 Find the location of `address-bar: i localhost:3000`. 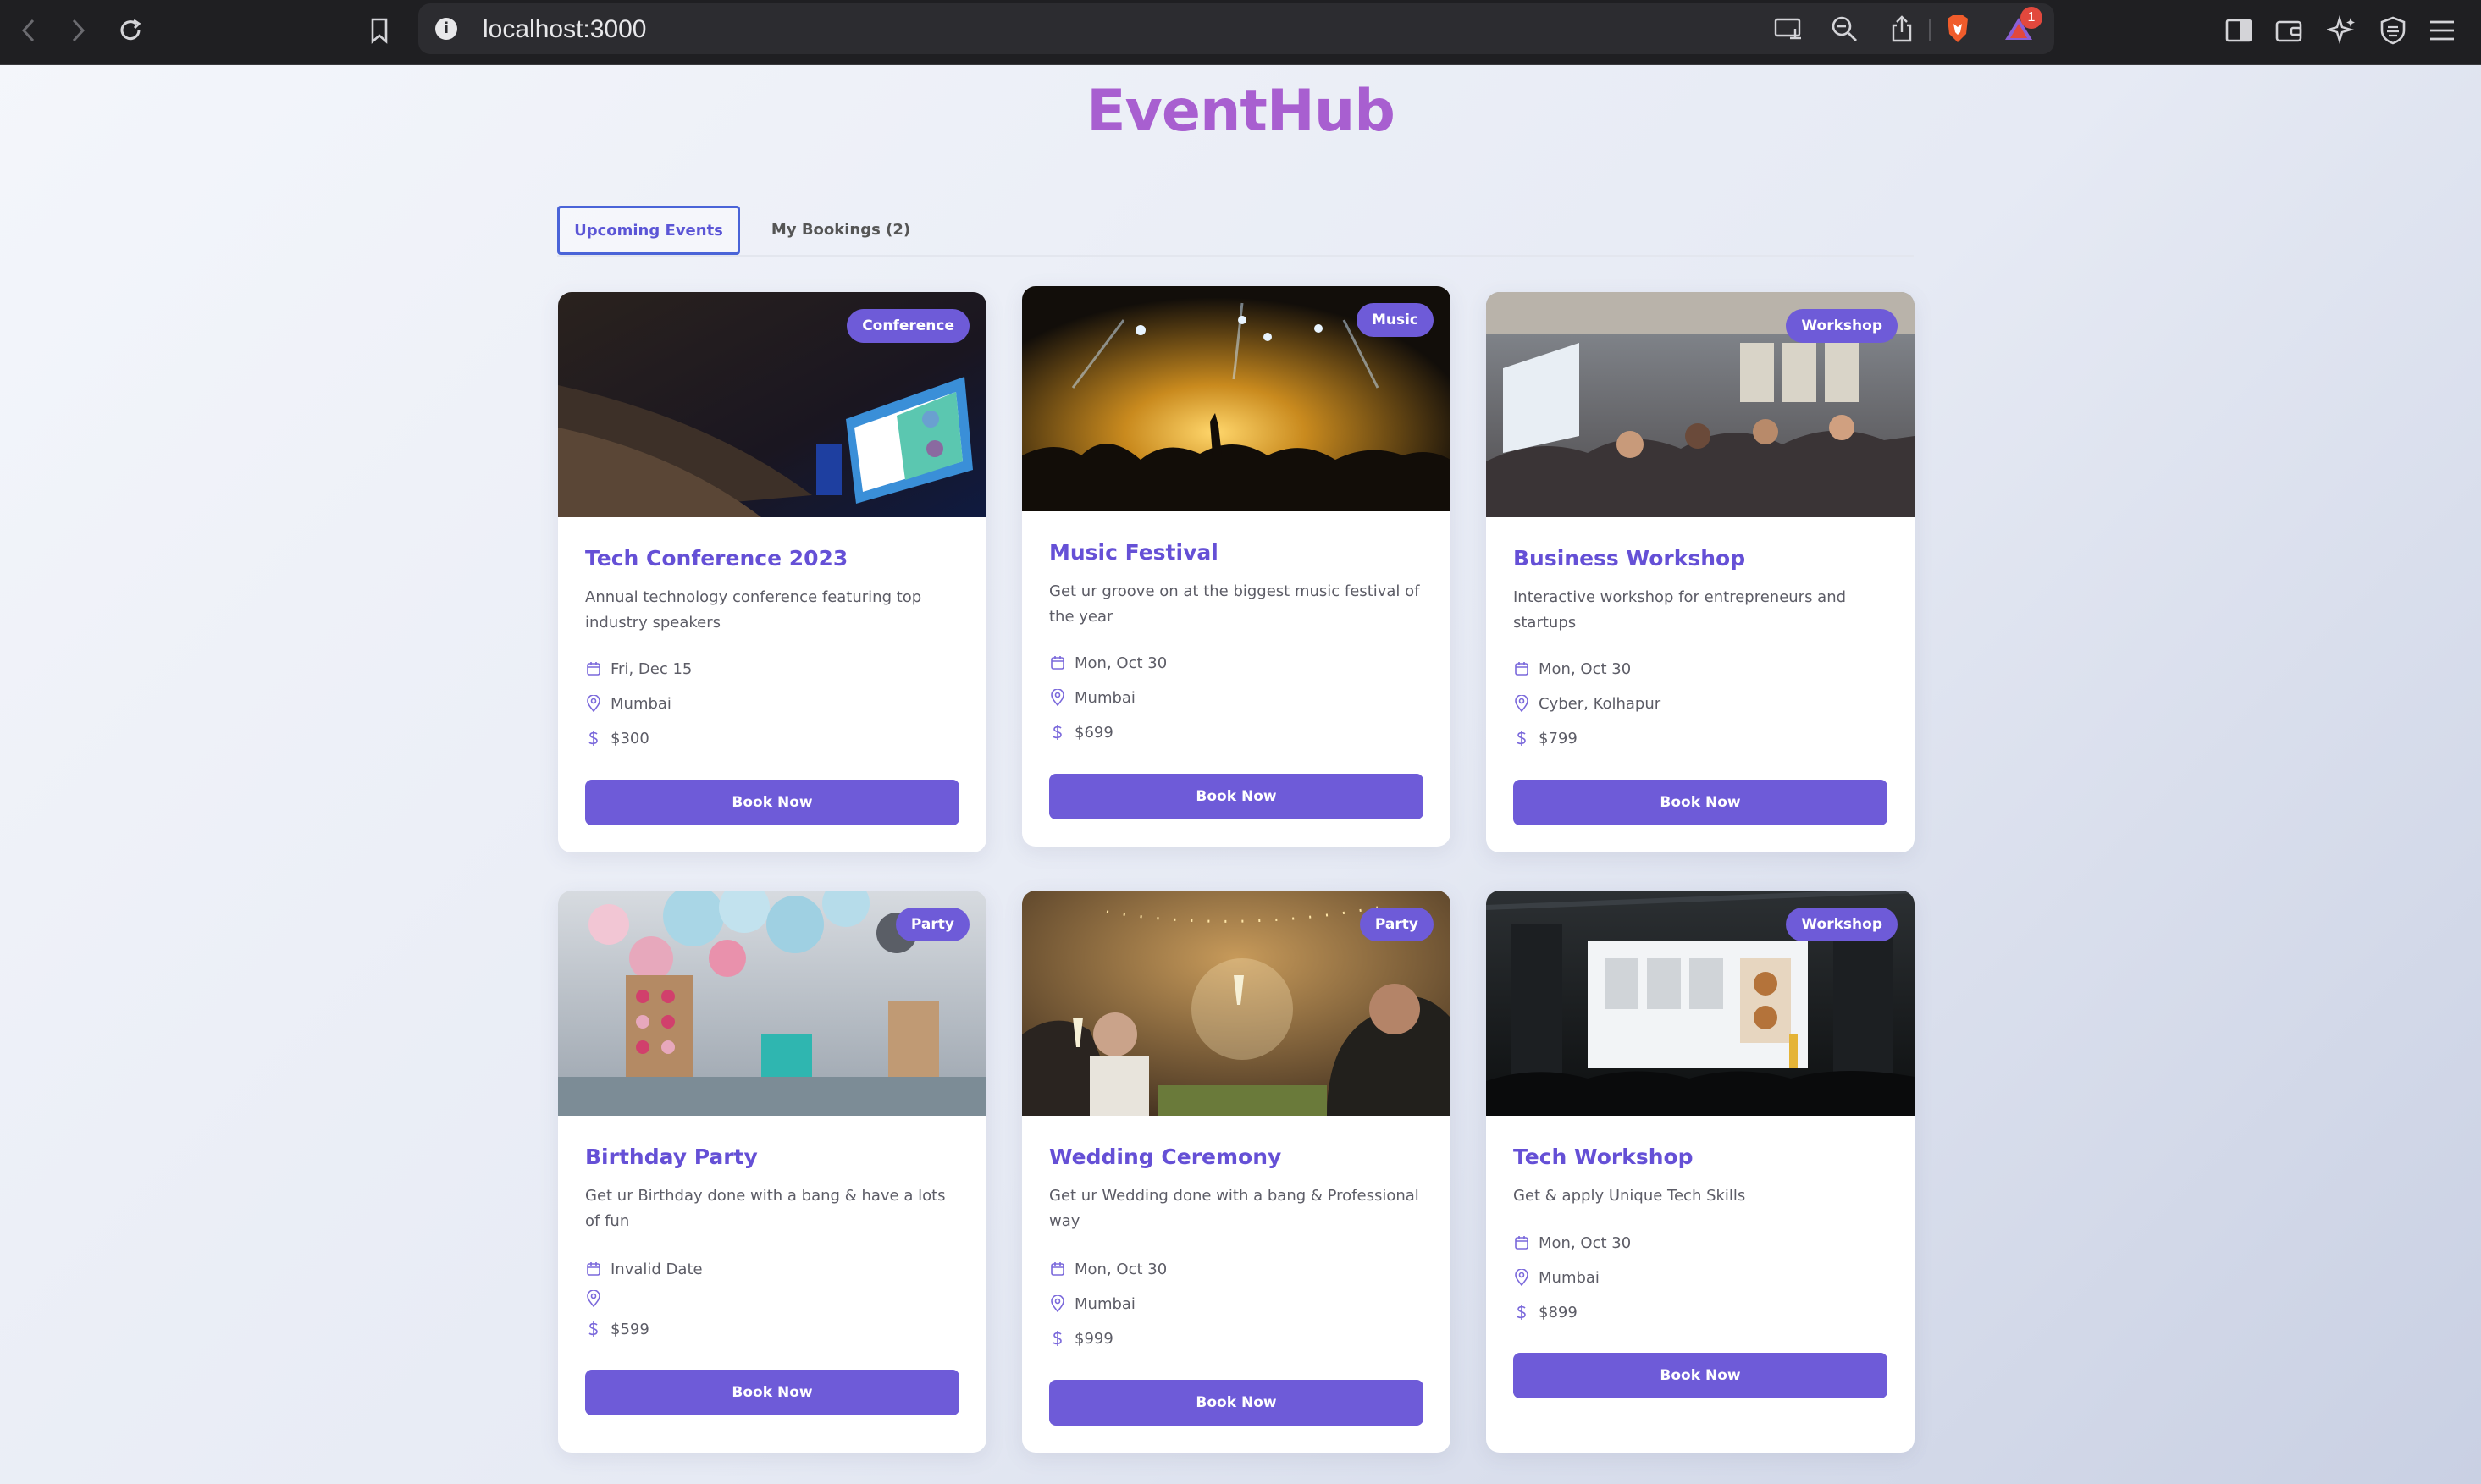

address-bar: i localhost:3000 is located at coordinates (1236, 28).